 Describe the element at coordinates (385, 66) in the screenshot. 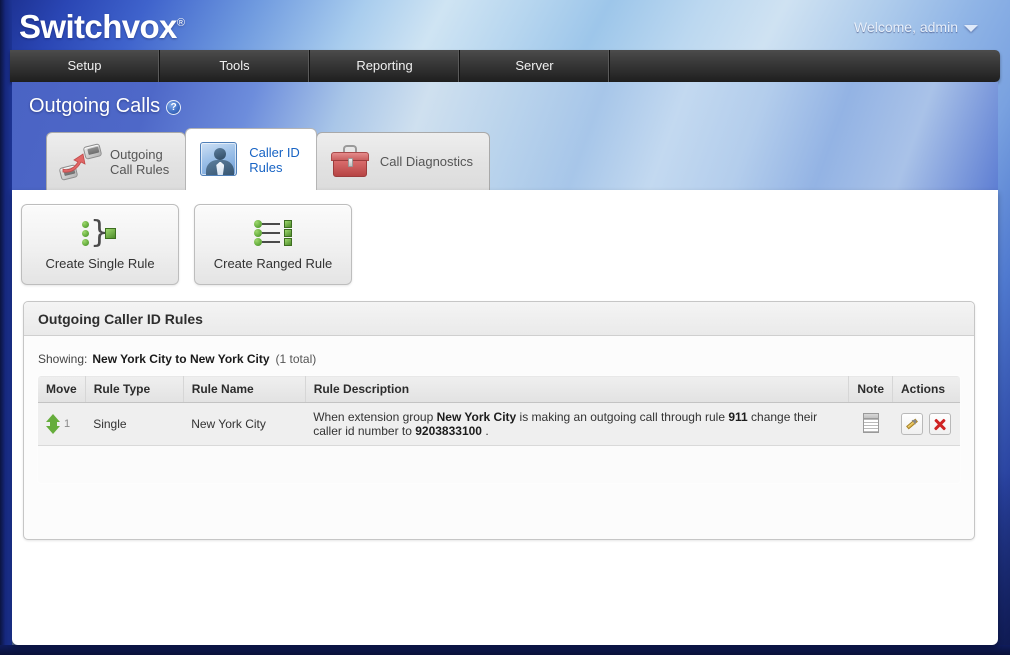

I see `nav-item-reporting: Reporting` at that location.